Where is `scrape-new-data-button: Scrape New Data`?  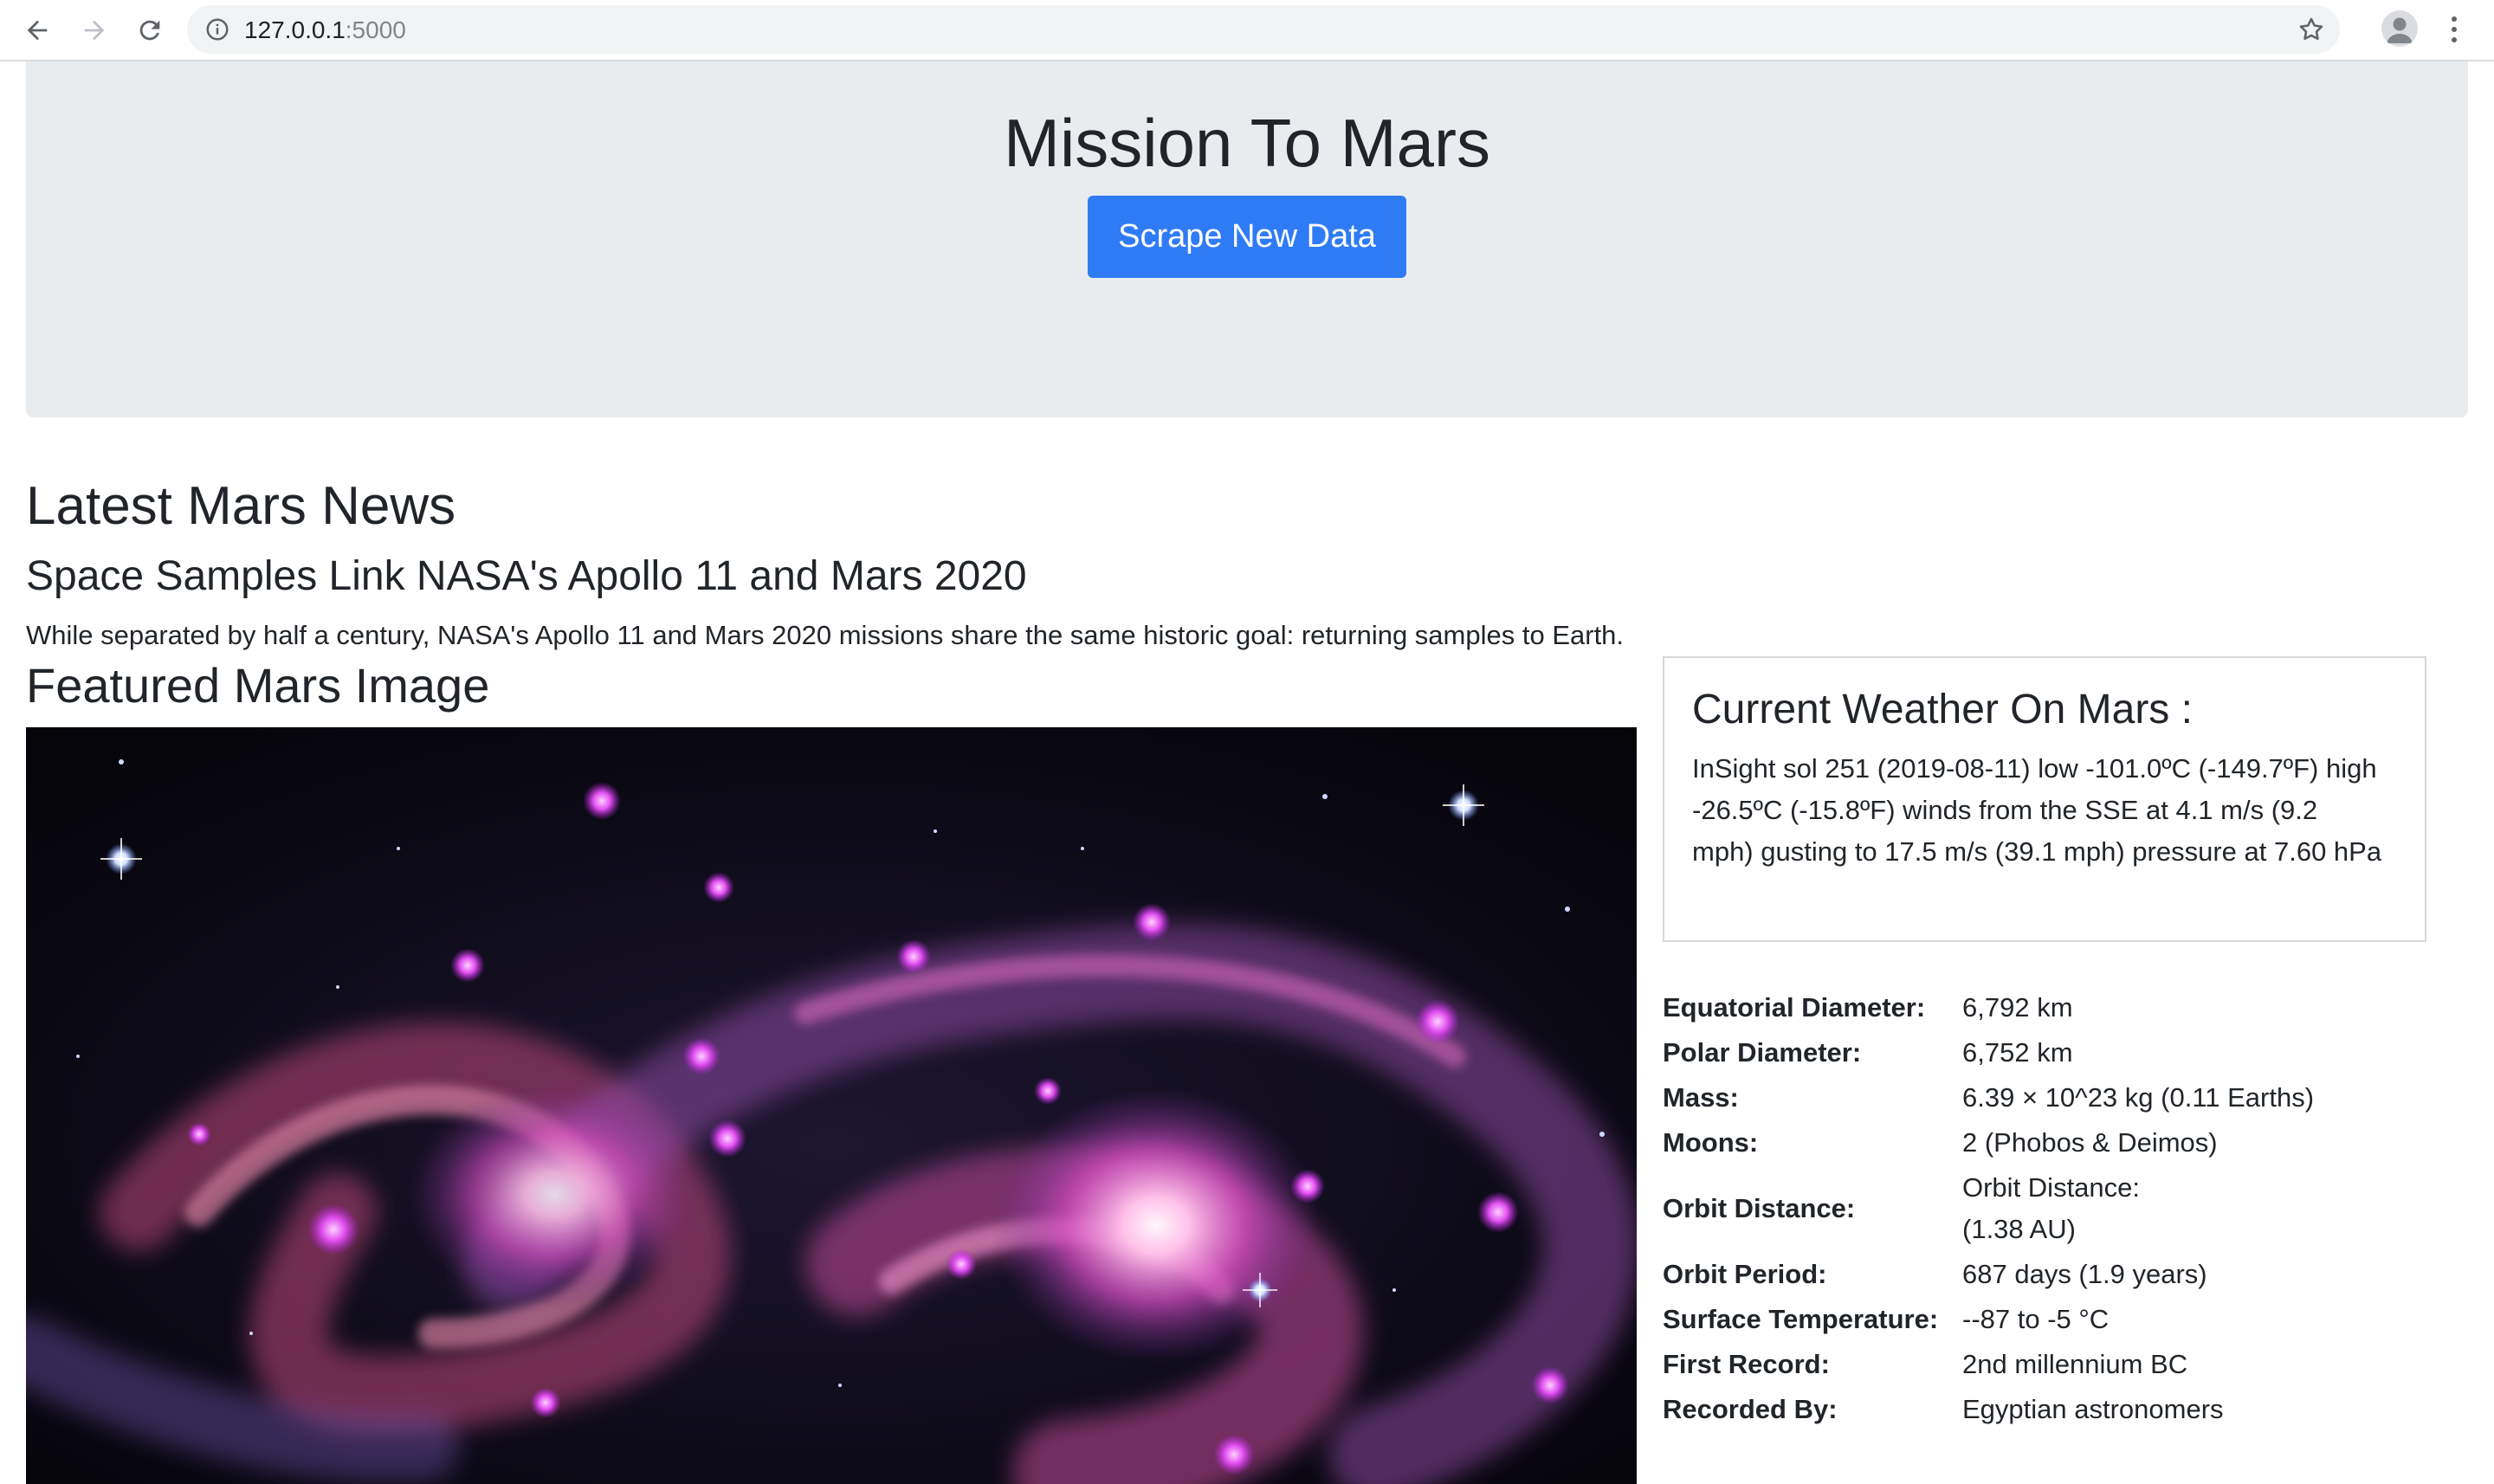
scrape-new-data-button: Scrape New Data is located at coordinates (1247, 237).